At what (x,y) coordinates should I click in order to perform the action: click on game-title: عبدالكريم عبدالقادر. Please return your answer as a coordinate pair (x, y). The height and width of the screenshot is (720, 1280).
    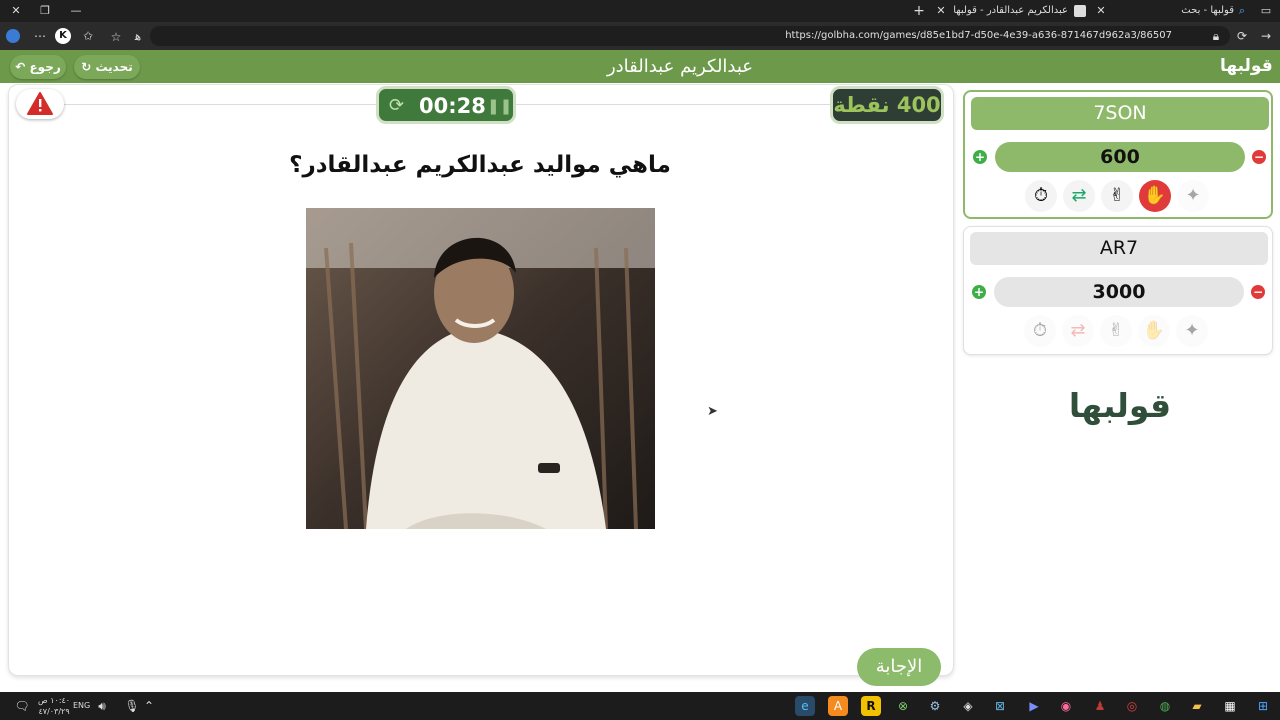
    Looking at the image, I should click on (680, 66).